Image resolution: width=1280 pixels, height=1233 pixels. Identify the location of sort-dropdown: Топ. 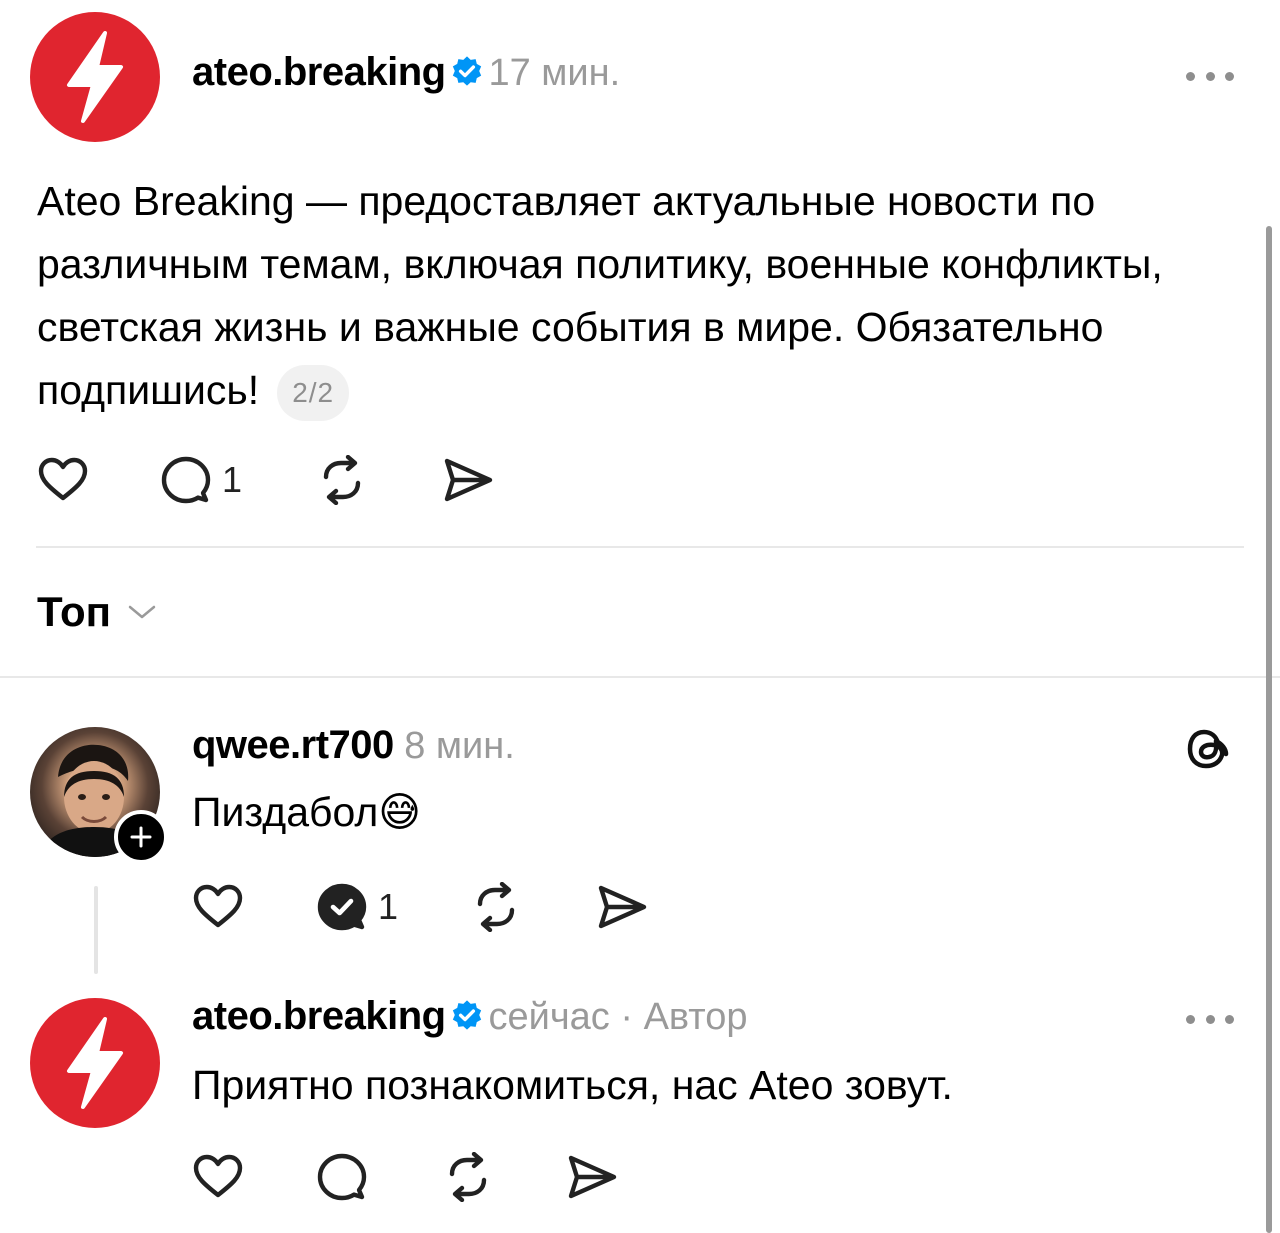
(97, 612).